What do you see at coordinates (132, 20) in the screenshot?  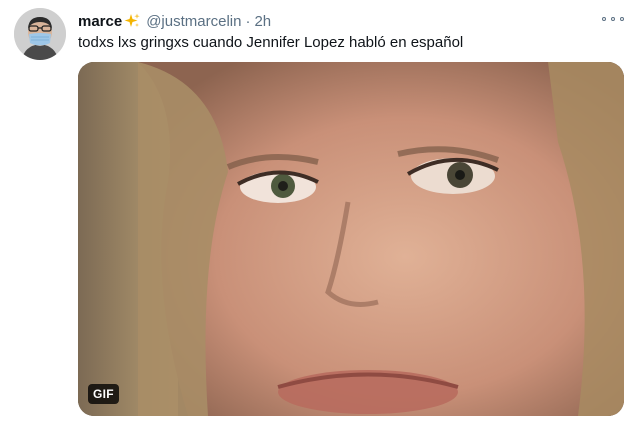 I see `sparkles-icon` at bounding box center [132, 20].